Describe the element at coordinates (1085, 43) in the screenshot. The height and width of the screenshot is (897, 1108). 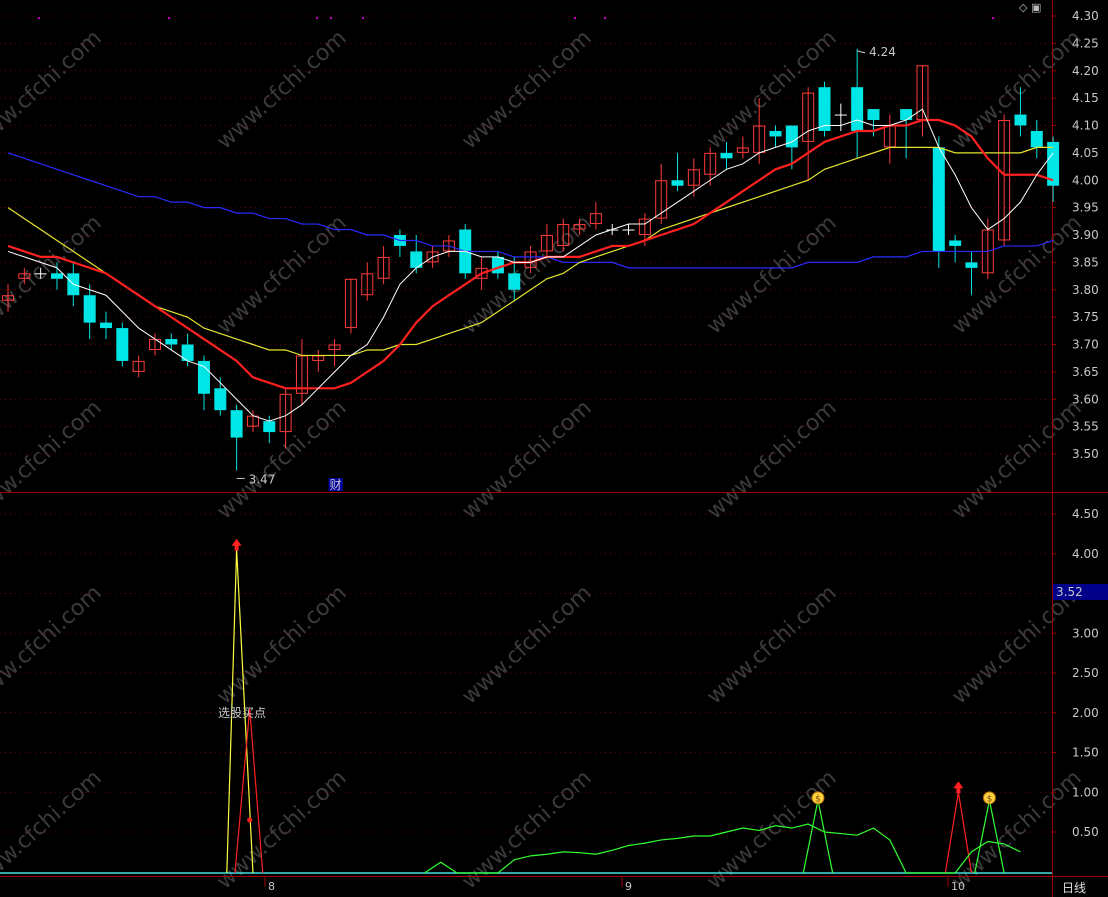
I see `price-tick-label: 4.25` at that location.